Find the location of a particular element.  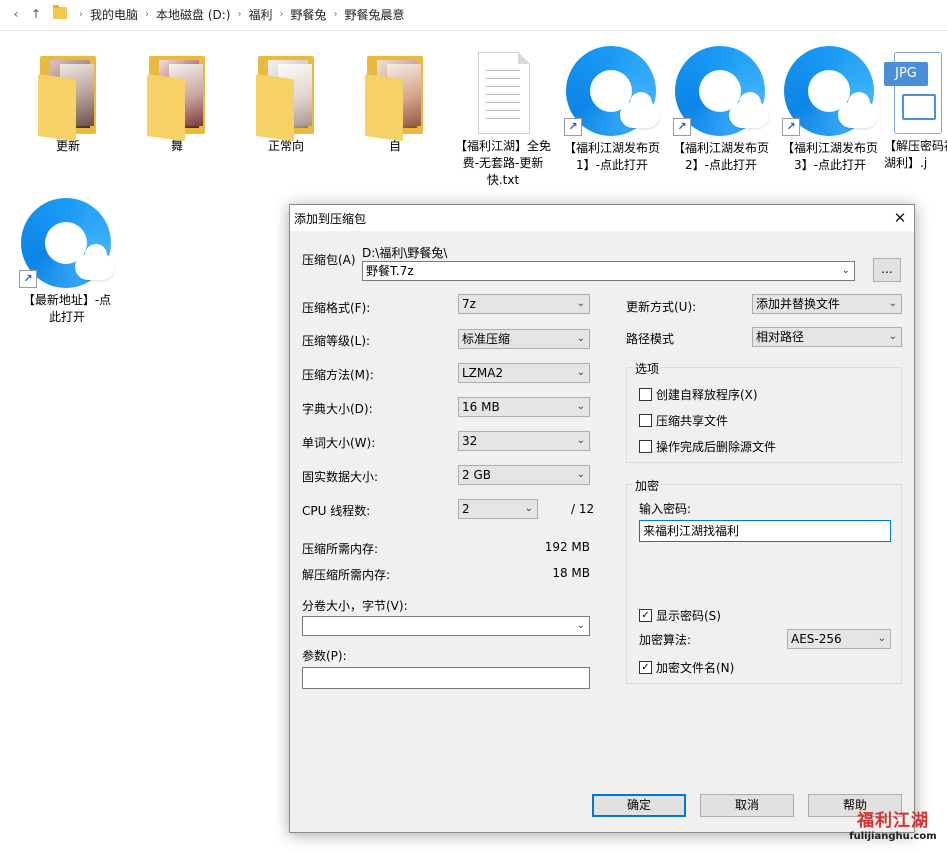

encryption-title: 加密 is located at coordinates (647, 485).